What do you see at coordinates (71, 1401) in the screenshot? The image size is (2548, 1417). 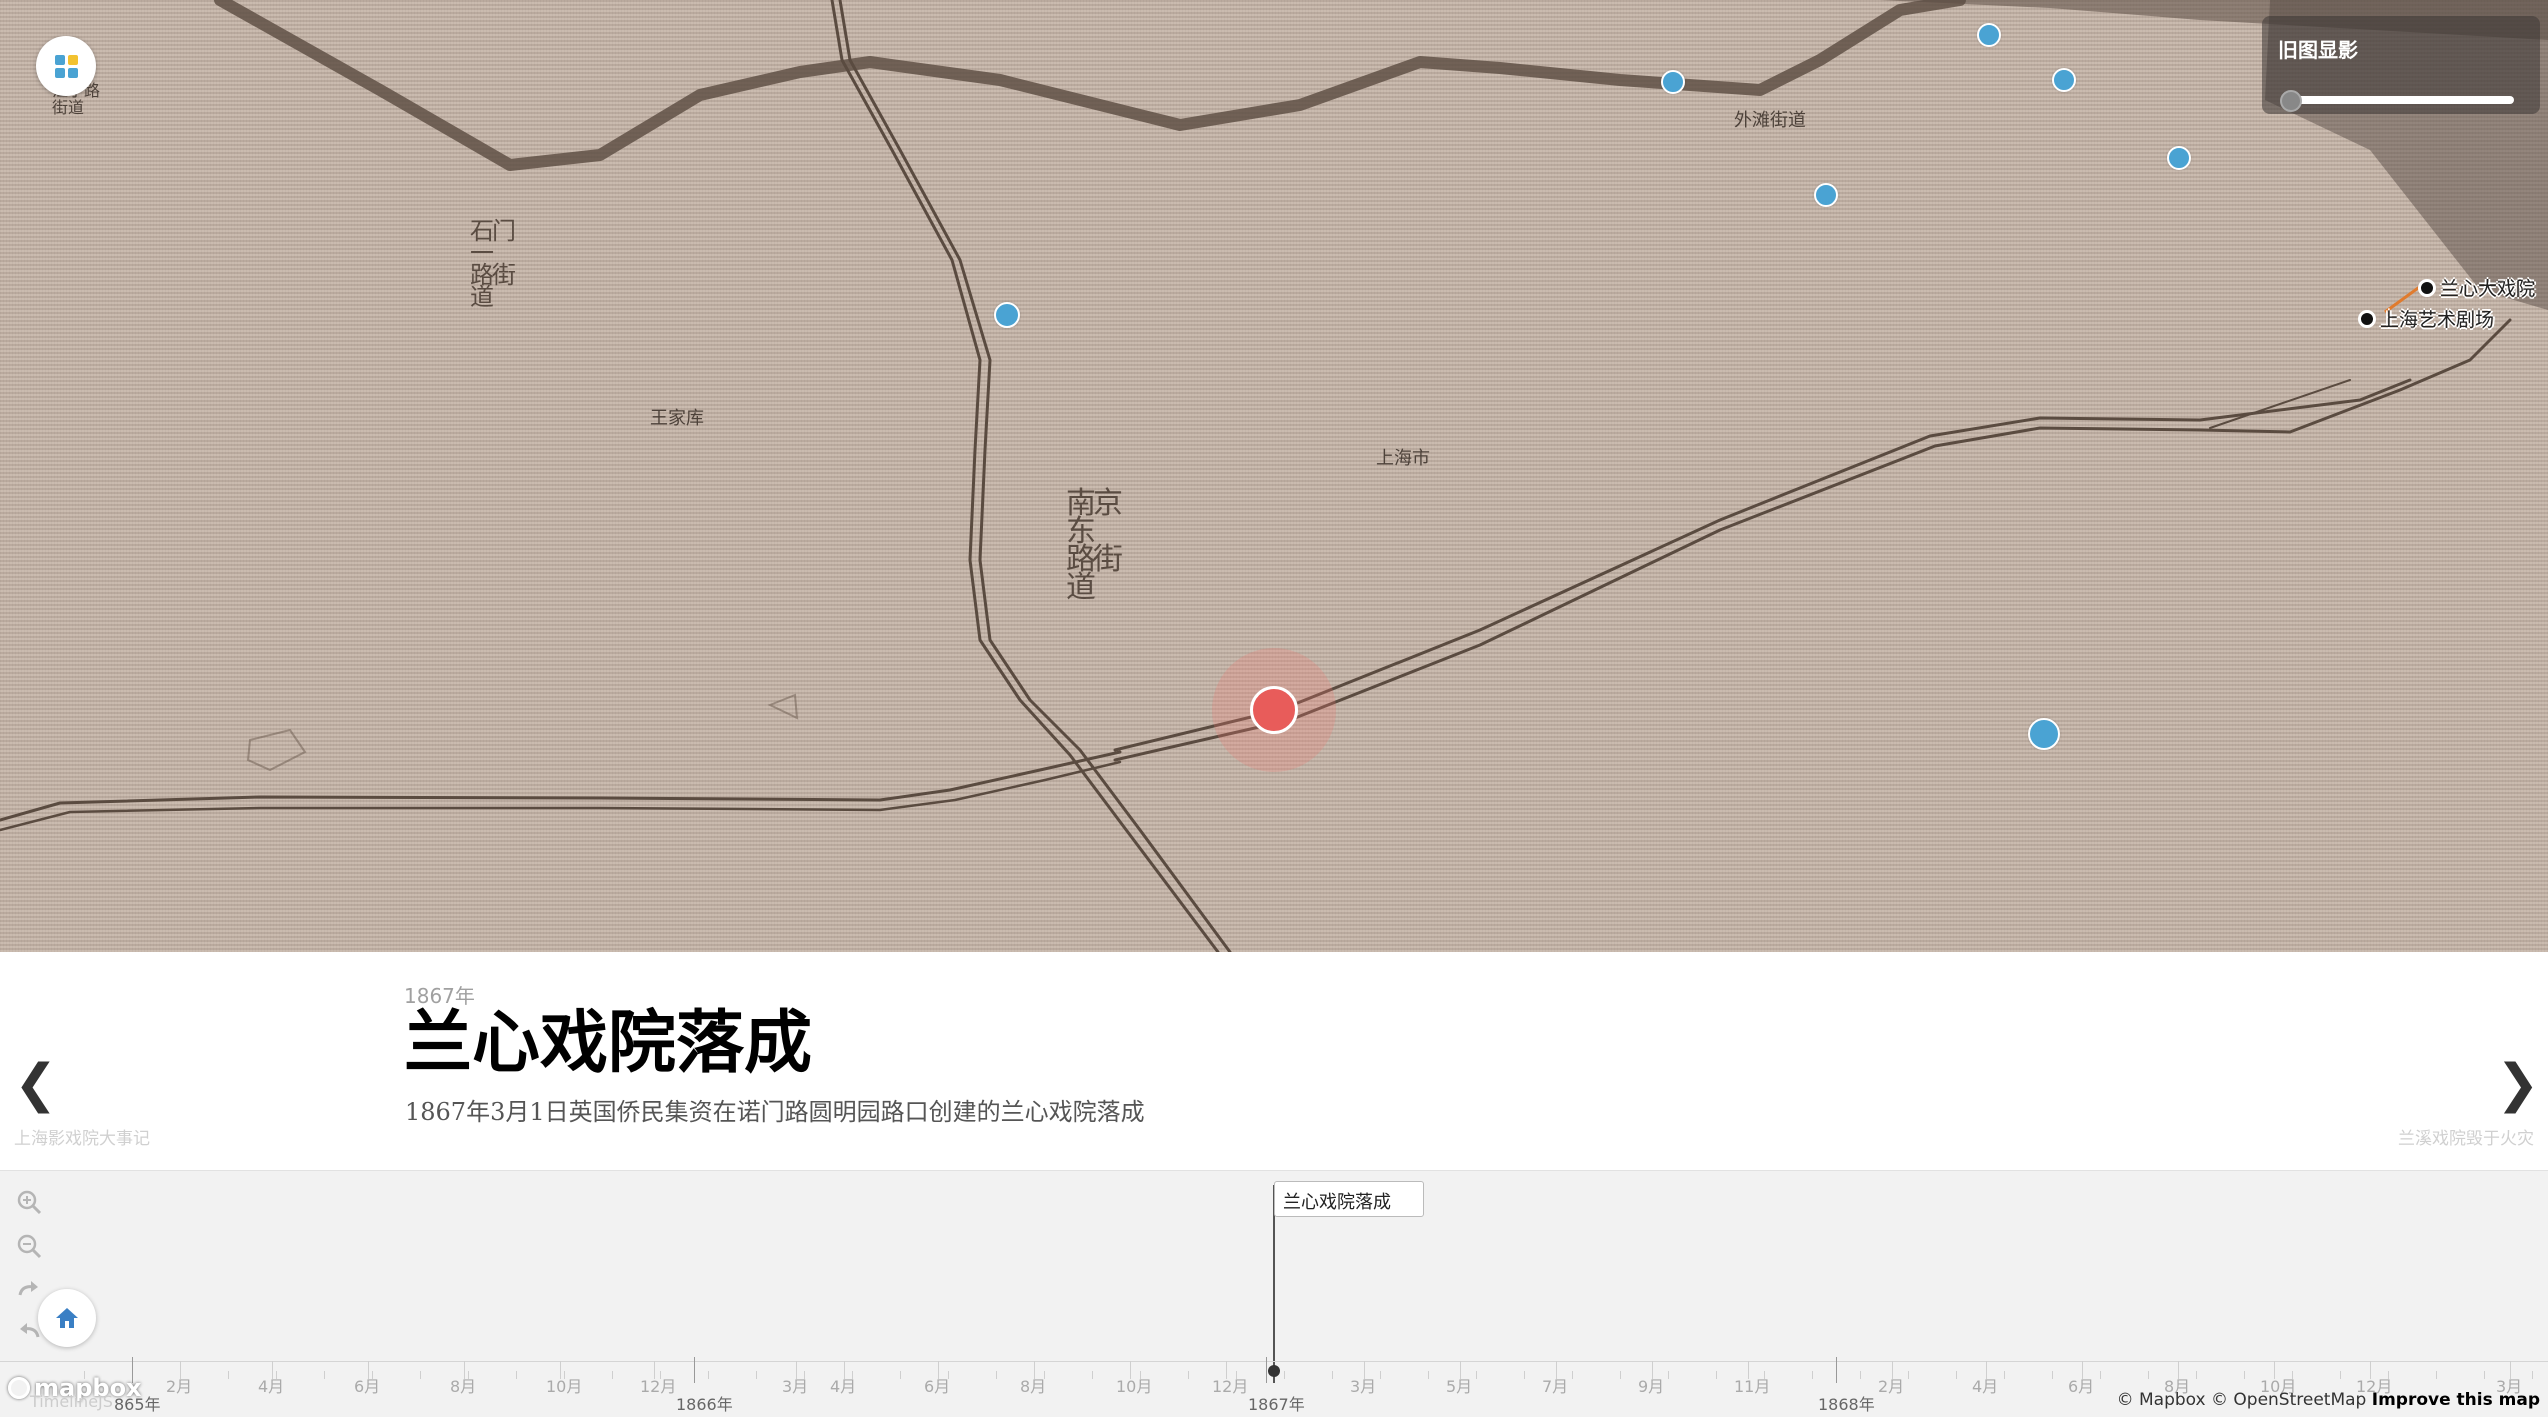 I see `timeline-credit: TimelineJS` at bounding box center [71, 1401].